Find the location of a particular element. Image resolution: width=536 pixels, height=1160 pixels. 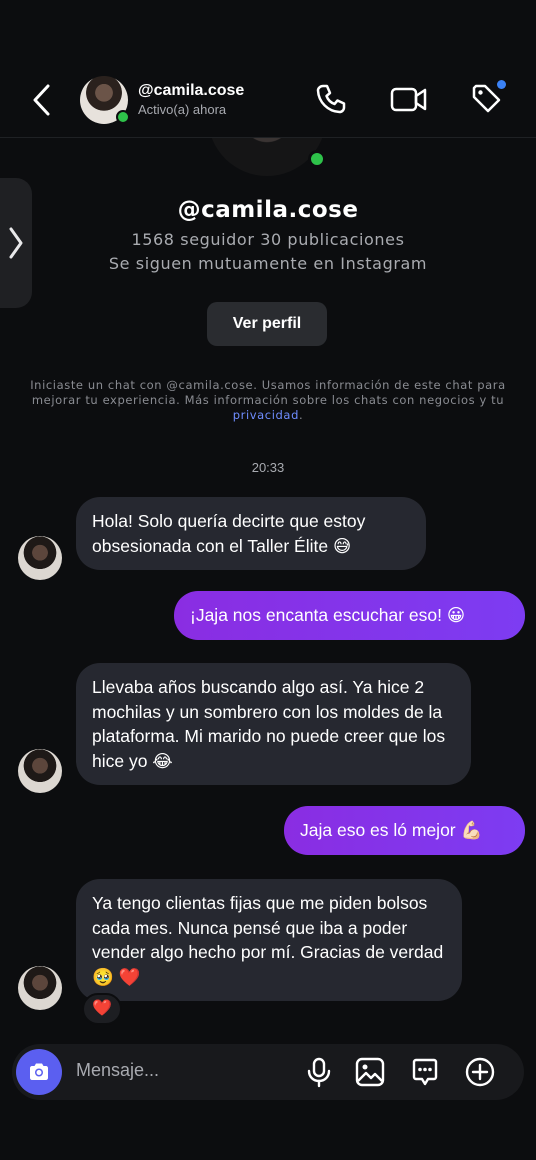

camera-button is located at coordinates (39, 1072).